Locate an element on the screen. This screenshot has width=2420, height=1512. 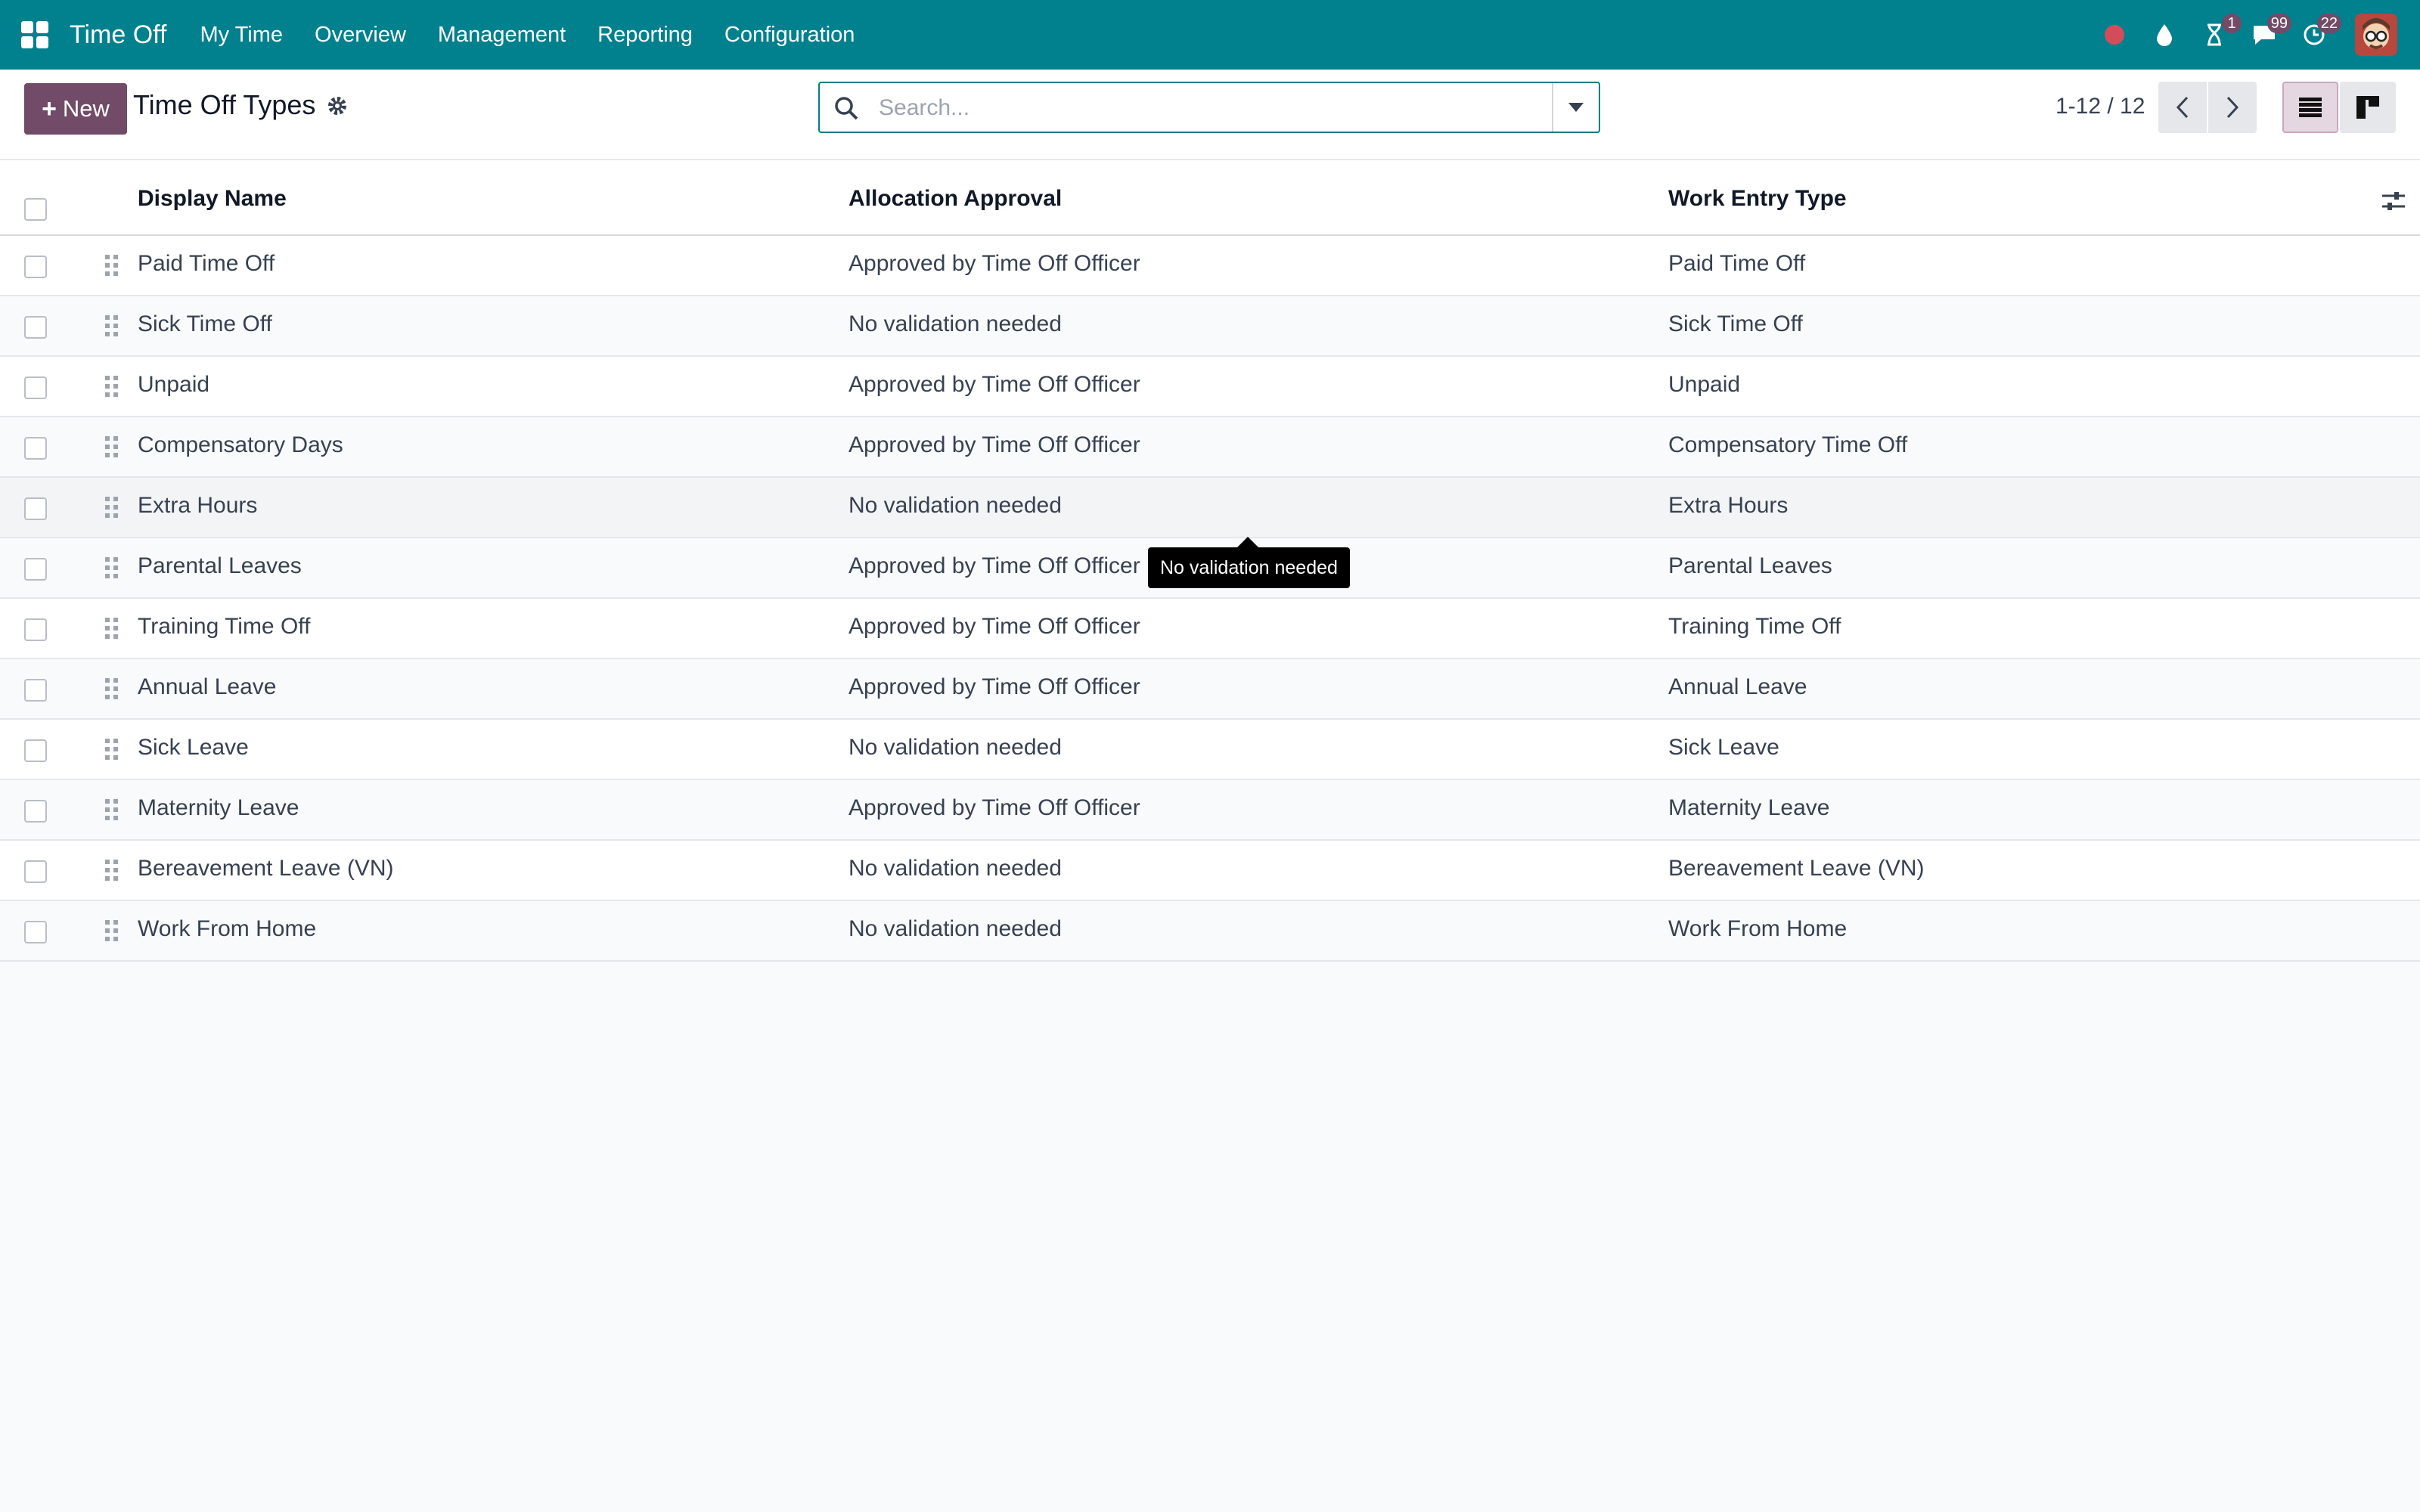
cell-display-name: Sick Time Off is located at coordinates (205, 323).